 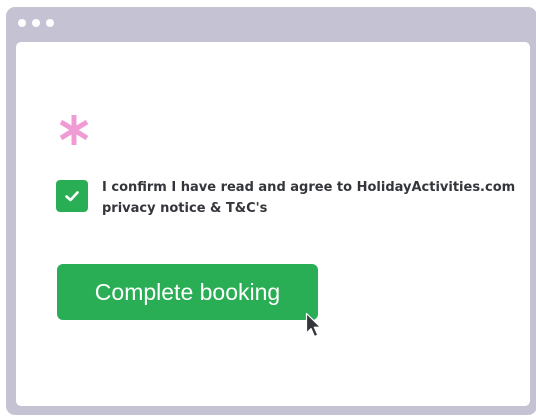 I want to click on window-titlebar, so click(x=271, y=24).